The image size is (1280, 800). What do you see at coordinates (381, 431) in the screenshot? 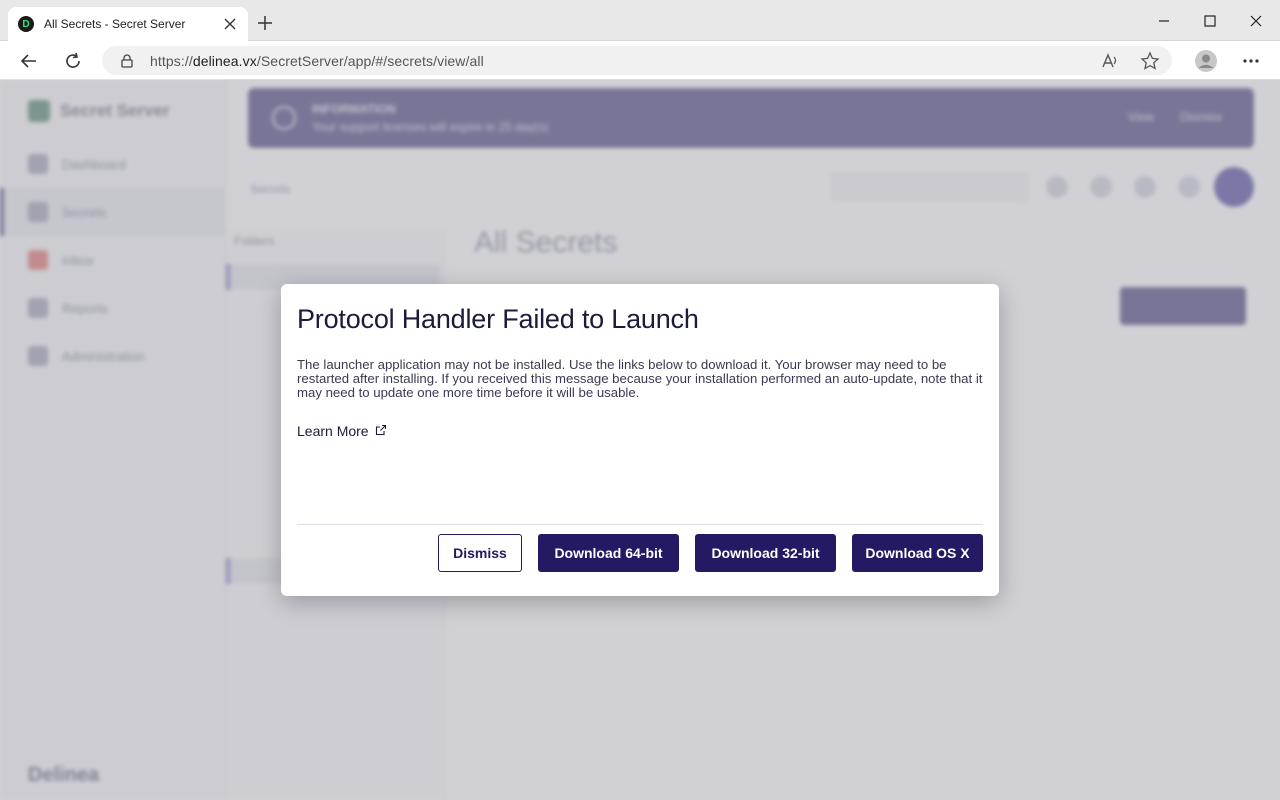
I see `external-link-icon` at bounding box center [381, 431].